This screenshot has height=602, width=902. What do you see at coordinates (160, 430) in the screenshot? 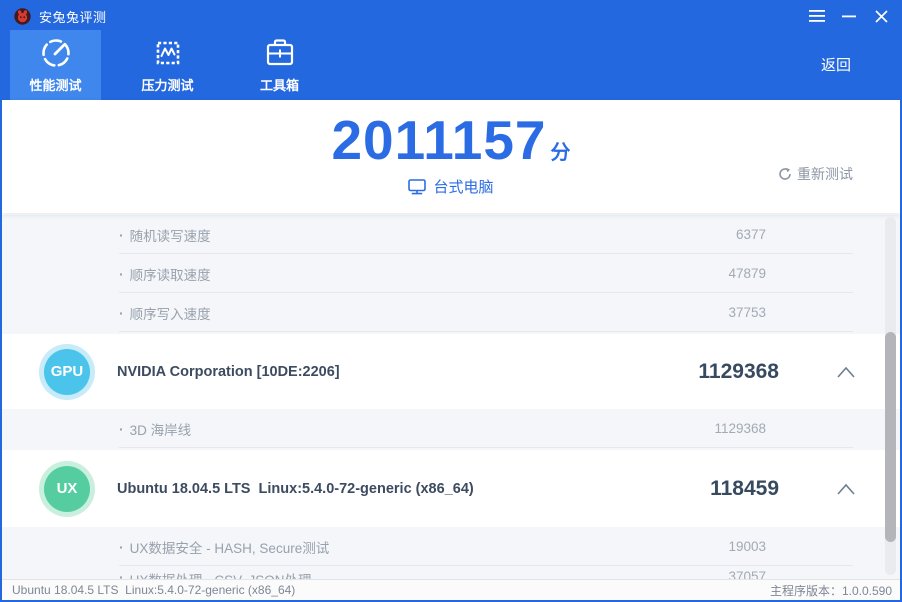
I see `subrow-label: 3D 海岸线` at bounding box center [160, 430].